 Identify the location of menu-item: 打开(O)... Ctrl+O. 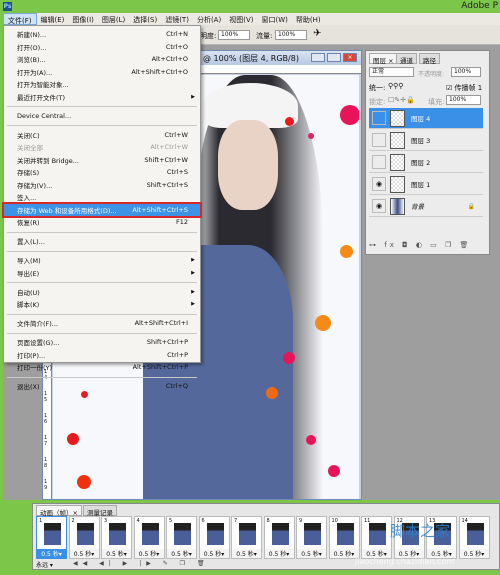
(102, 47).